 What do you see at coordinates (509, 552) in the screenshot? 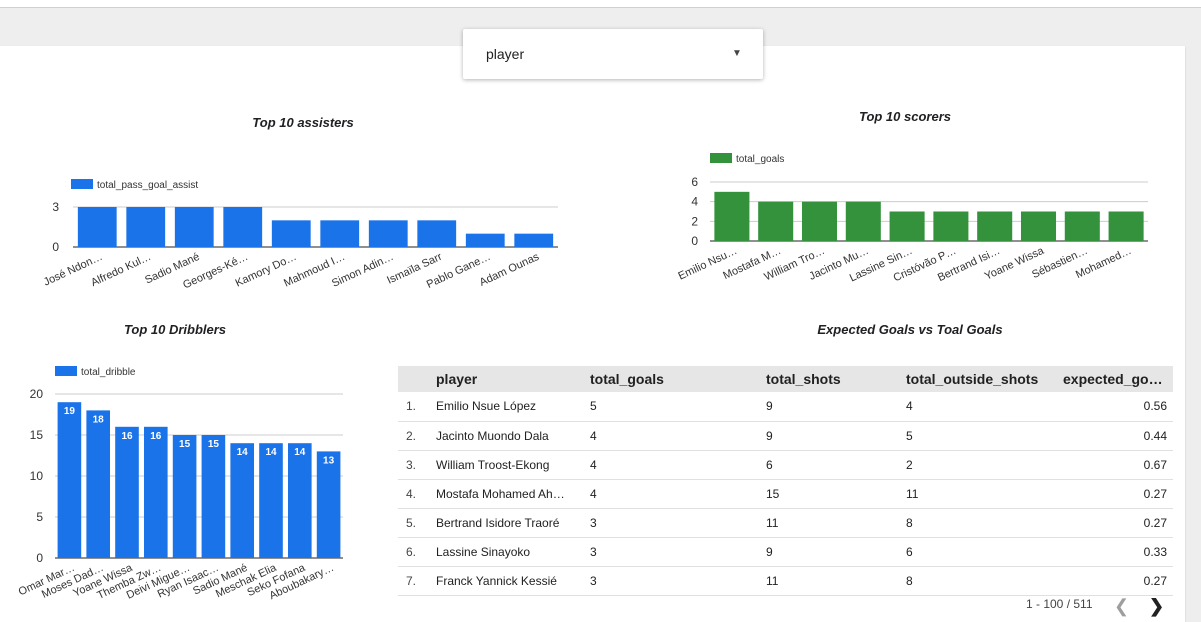
I see `cell-player: Lassine Sinayoko` at bounding box center [509, 552].